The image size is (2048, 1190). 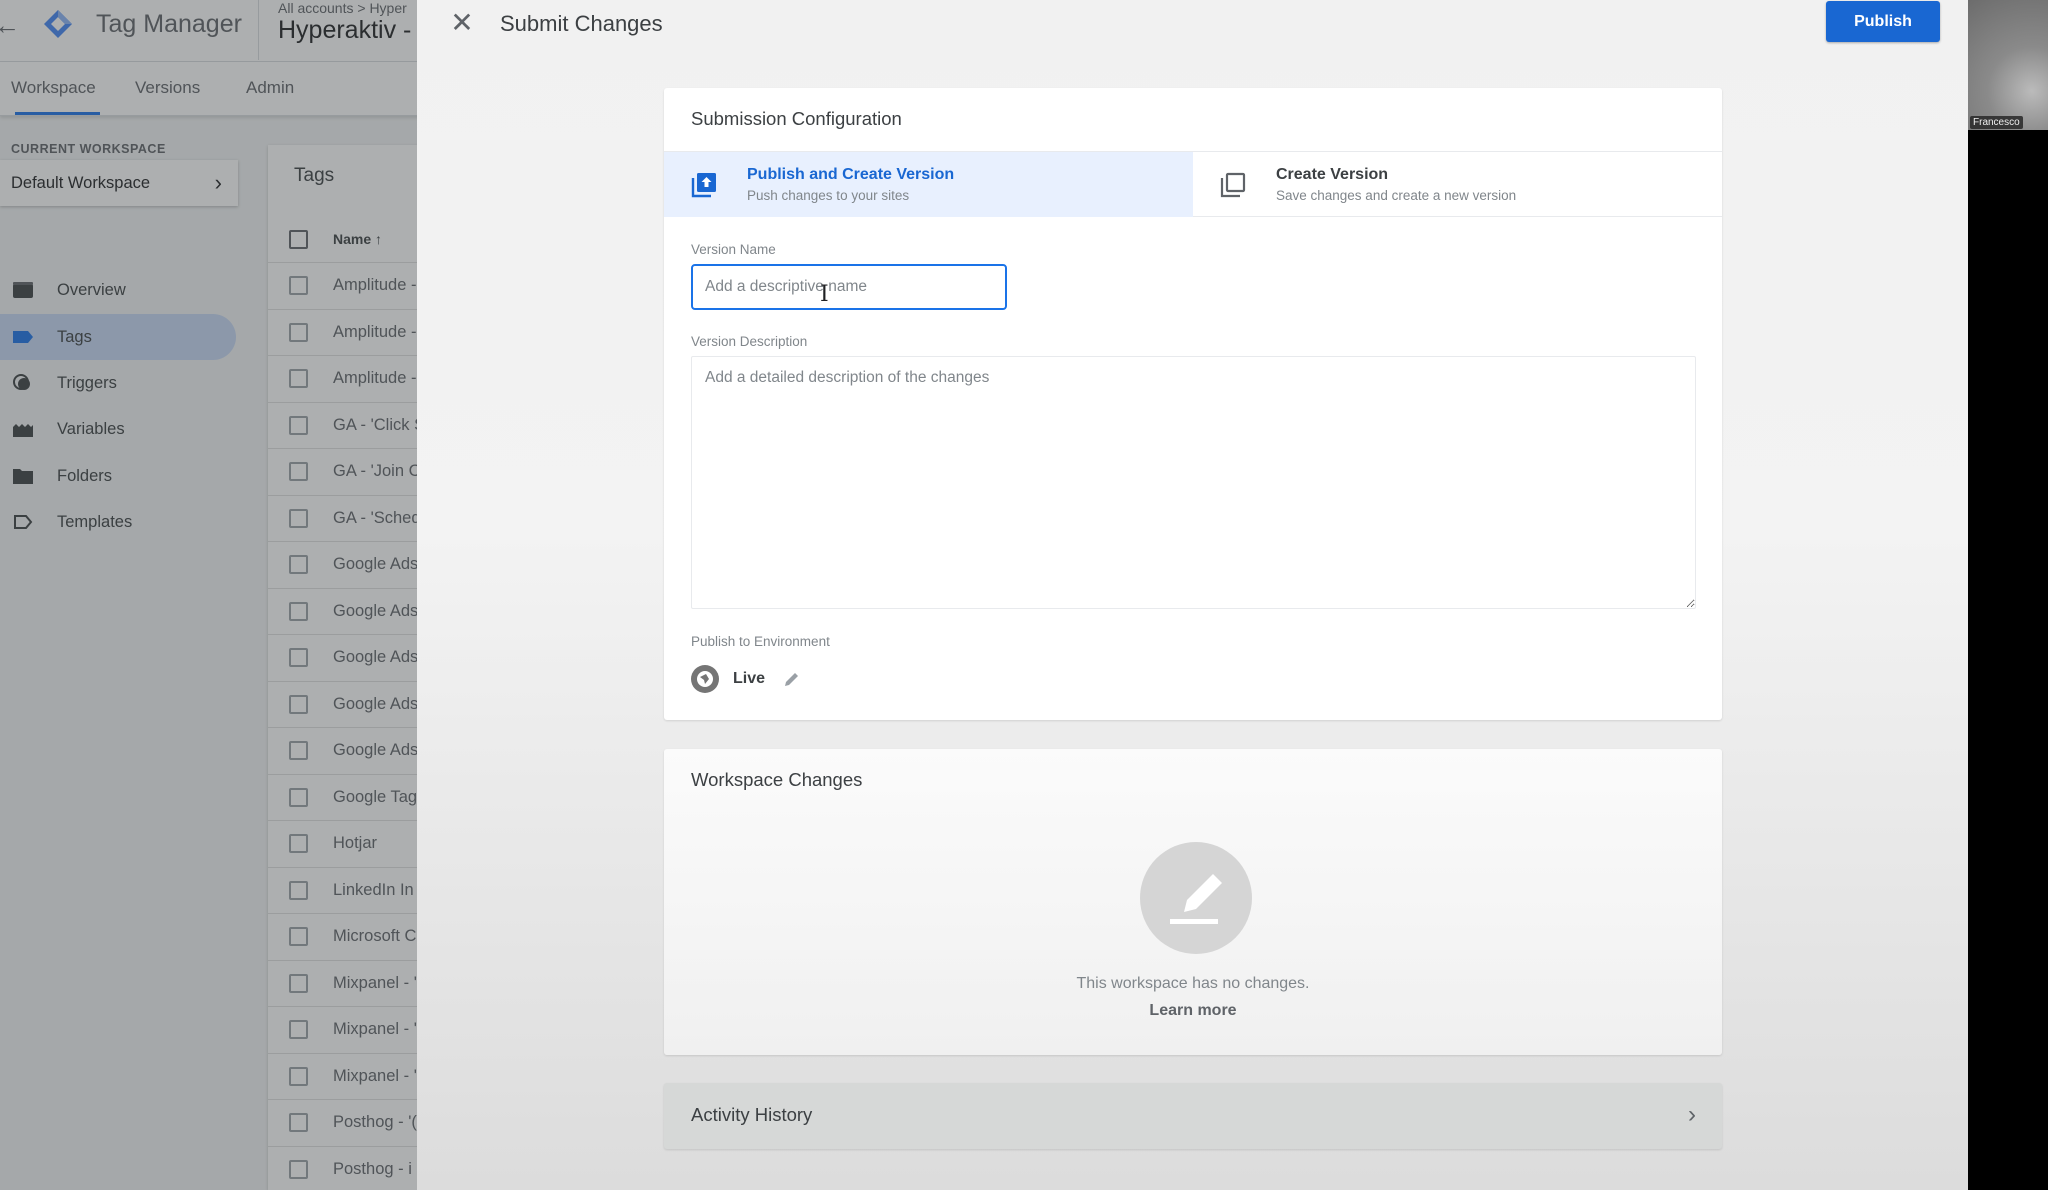 I want to click on publish-environment-label: Publish to Environment, so click(x=760, y=641).